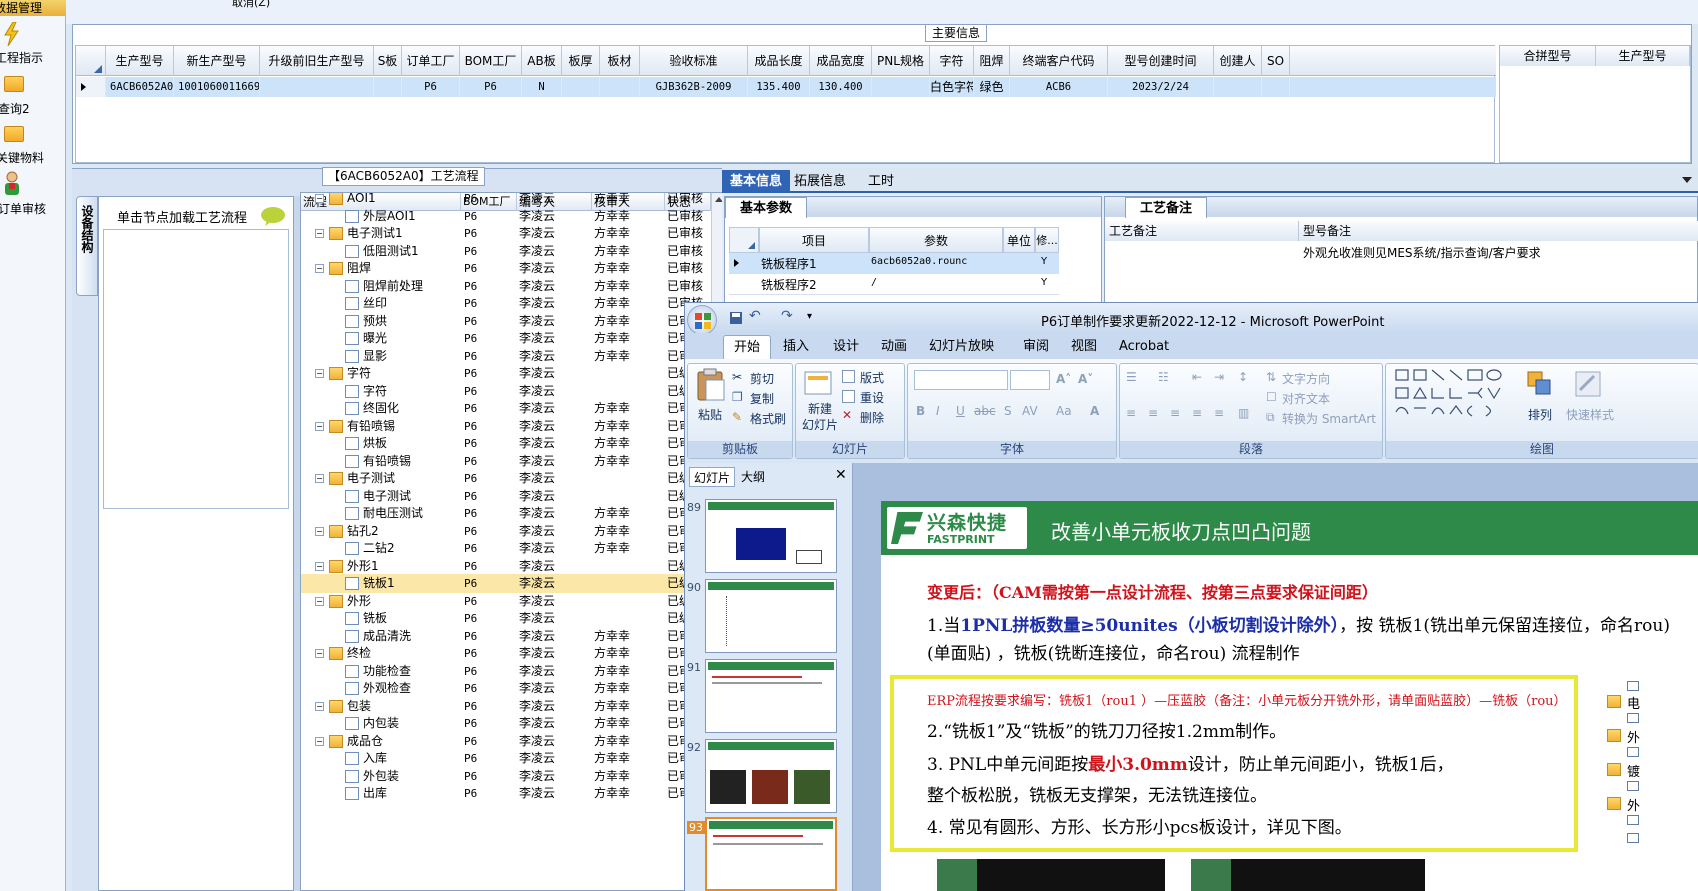 This screenshot has height=891, width=1698. What do you see at coordinates (511, 741) in the screenshot?
I see `tree-node-folder: −成品仓P6李凌云方幸幸已审核` at bounding box center [511, 741].